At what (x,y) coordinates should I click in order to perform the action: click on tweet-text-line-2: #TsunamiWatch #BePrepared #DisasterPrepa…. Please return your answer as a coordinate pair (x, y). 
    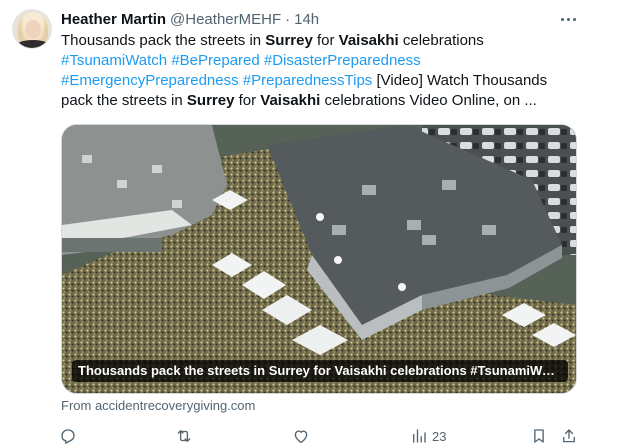
    Looking at the image, I should click on (321, 61).